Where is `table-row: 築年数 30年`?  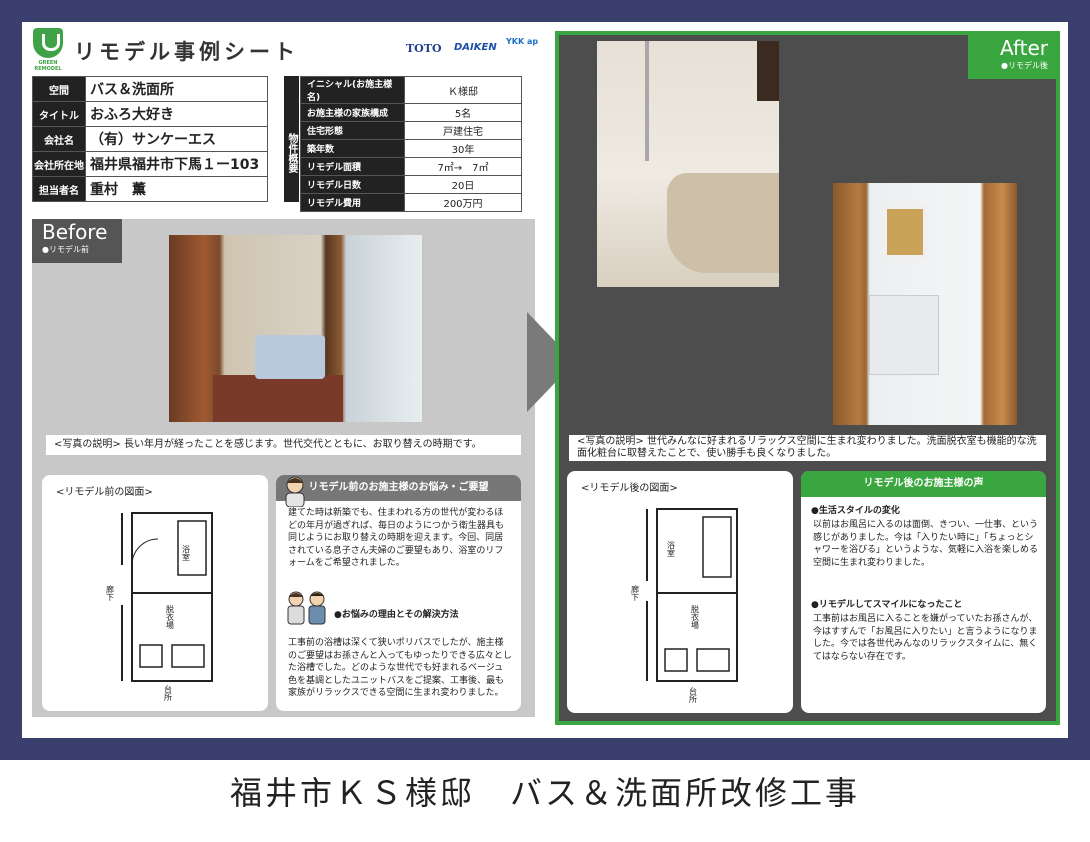
table-row: 築年数 30年 is located at coordinates (411, 148).